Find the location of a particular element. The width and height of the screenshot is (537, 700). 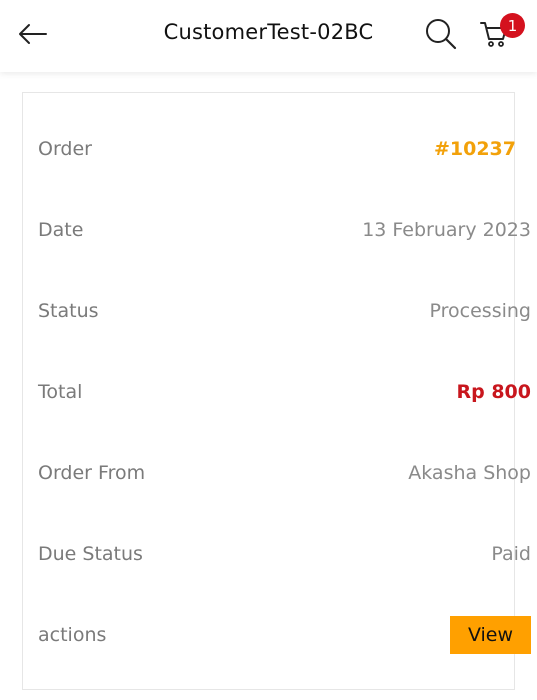

date-label: Date is located at coordinates (61, 230).